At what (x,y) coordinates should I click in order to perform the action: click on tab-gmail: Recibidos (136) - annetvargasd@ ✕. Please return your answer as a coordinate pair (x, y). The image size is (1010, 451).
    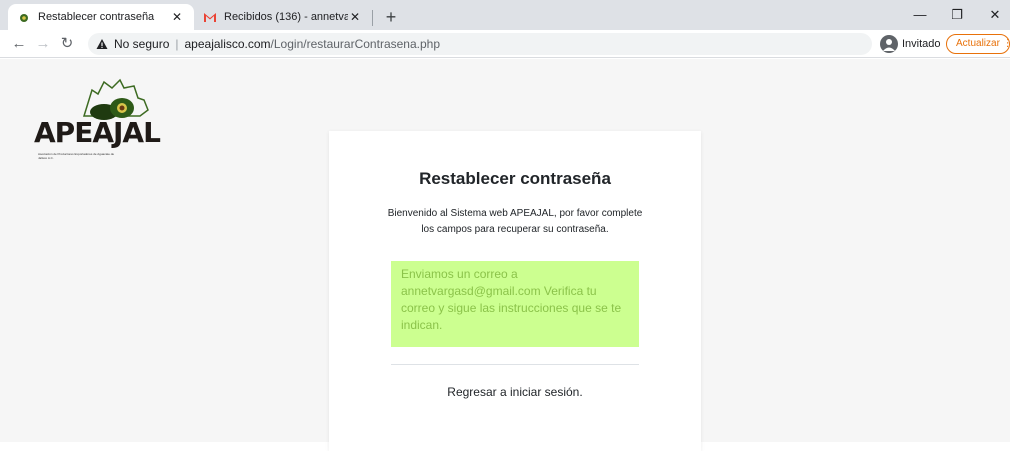
    Looking at the image, I should click on (283, 17).